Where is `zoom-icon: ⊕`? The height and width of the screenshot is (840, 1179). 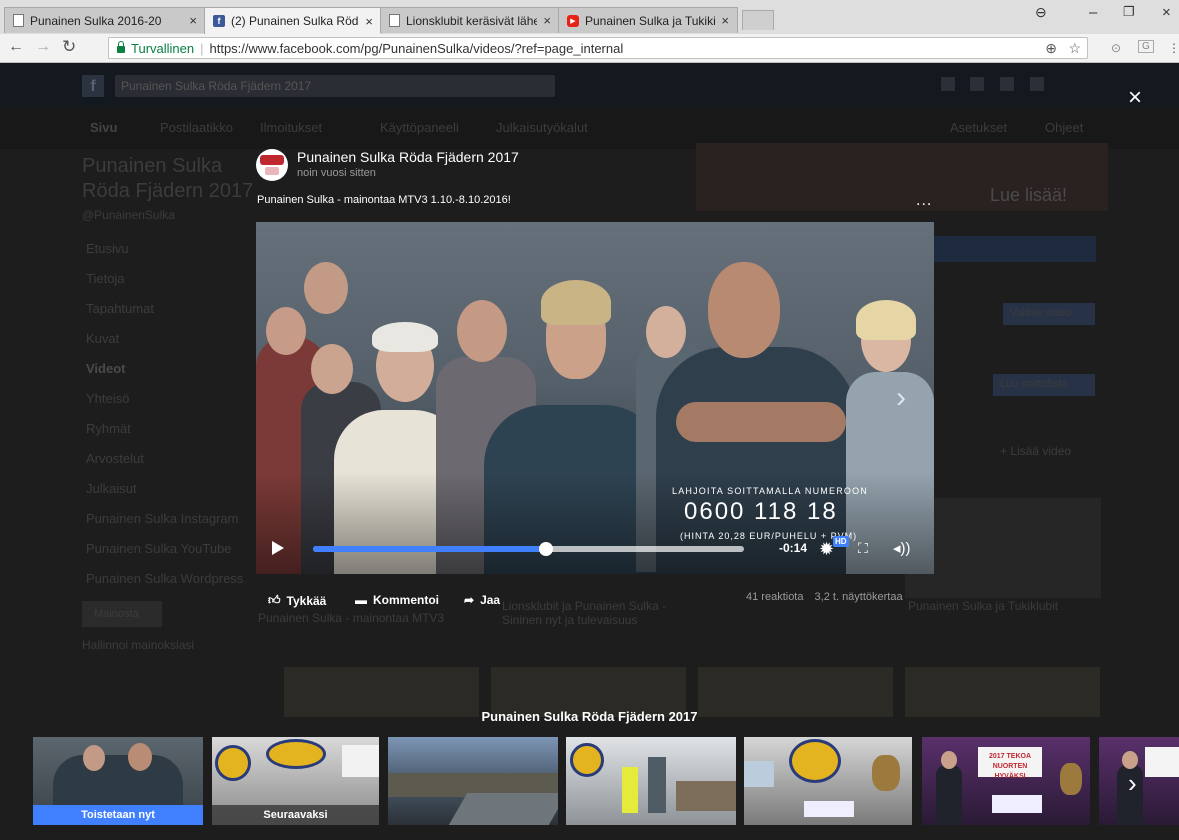 zoom-icon: ⊕ is located at coordinates (1051, 48).